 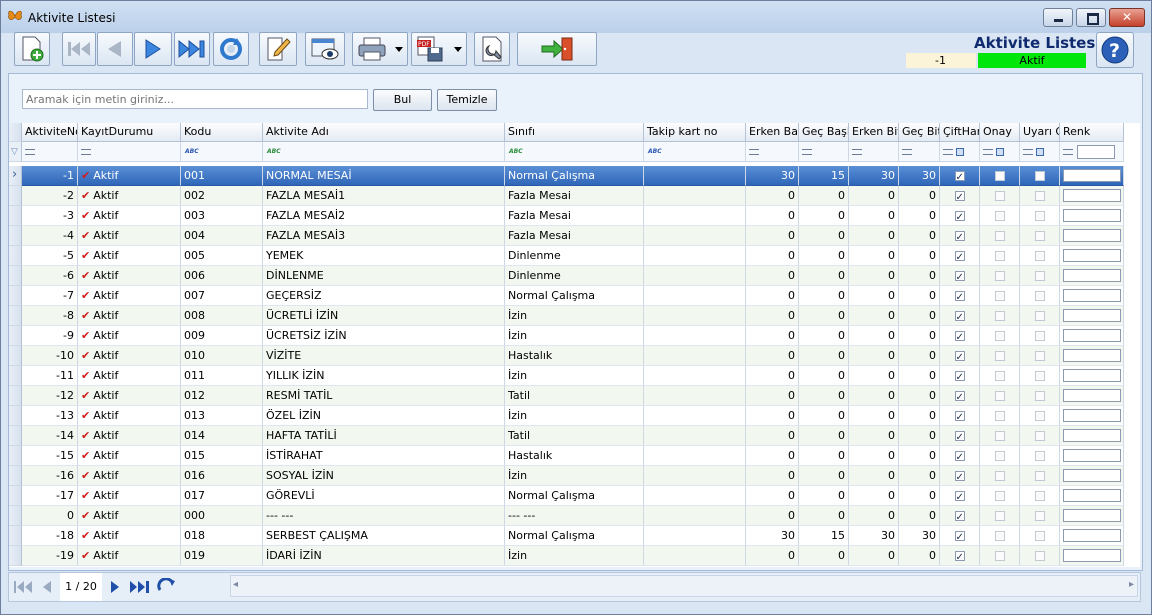 I want to click on sinif-cell: İzin, so click(x=574, y=376).